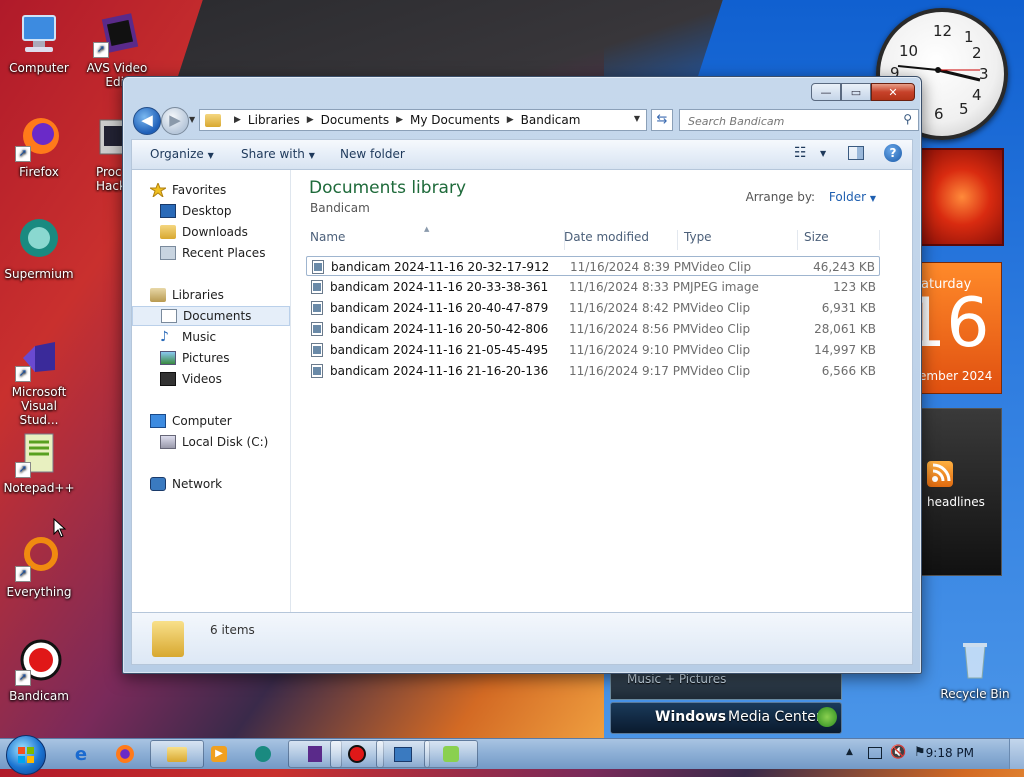 This screenshot has height=777, width=1024. I want to click on nav-recent-places: Recent Places, so click(211, 253).